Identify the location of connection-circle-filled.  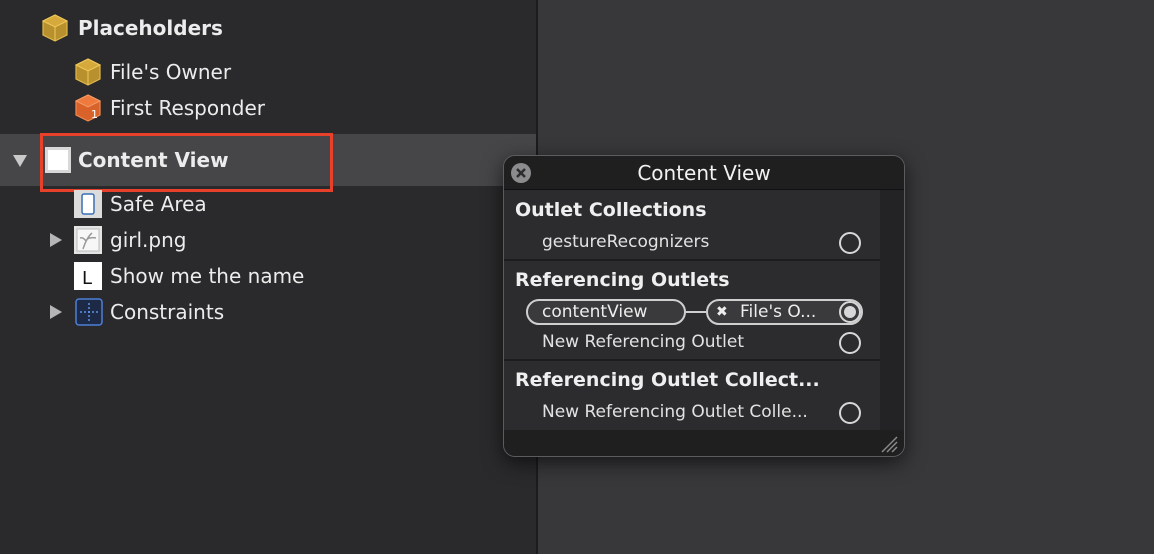
(850, 312).